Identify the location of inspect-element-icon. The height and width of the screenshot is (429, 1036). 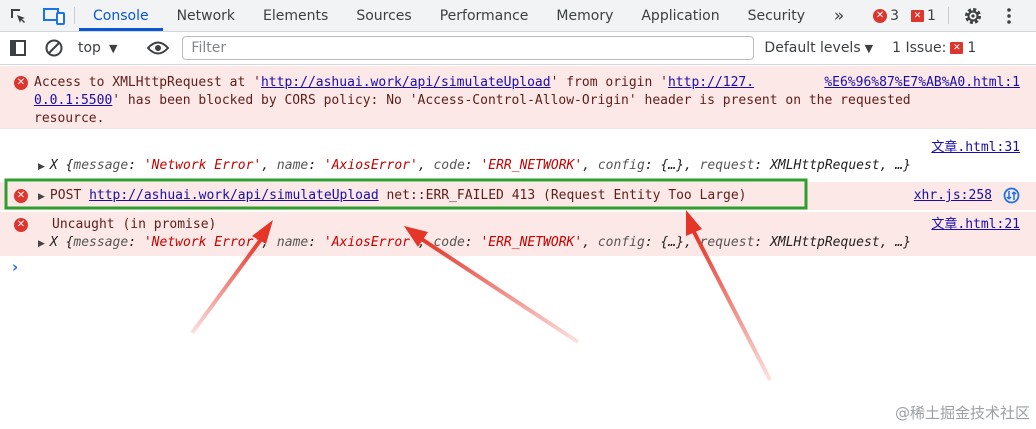
(18, 15).